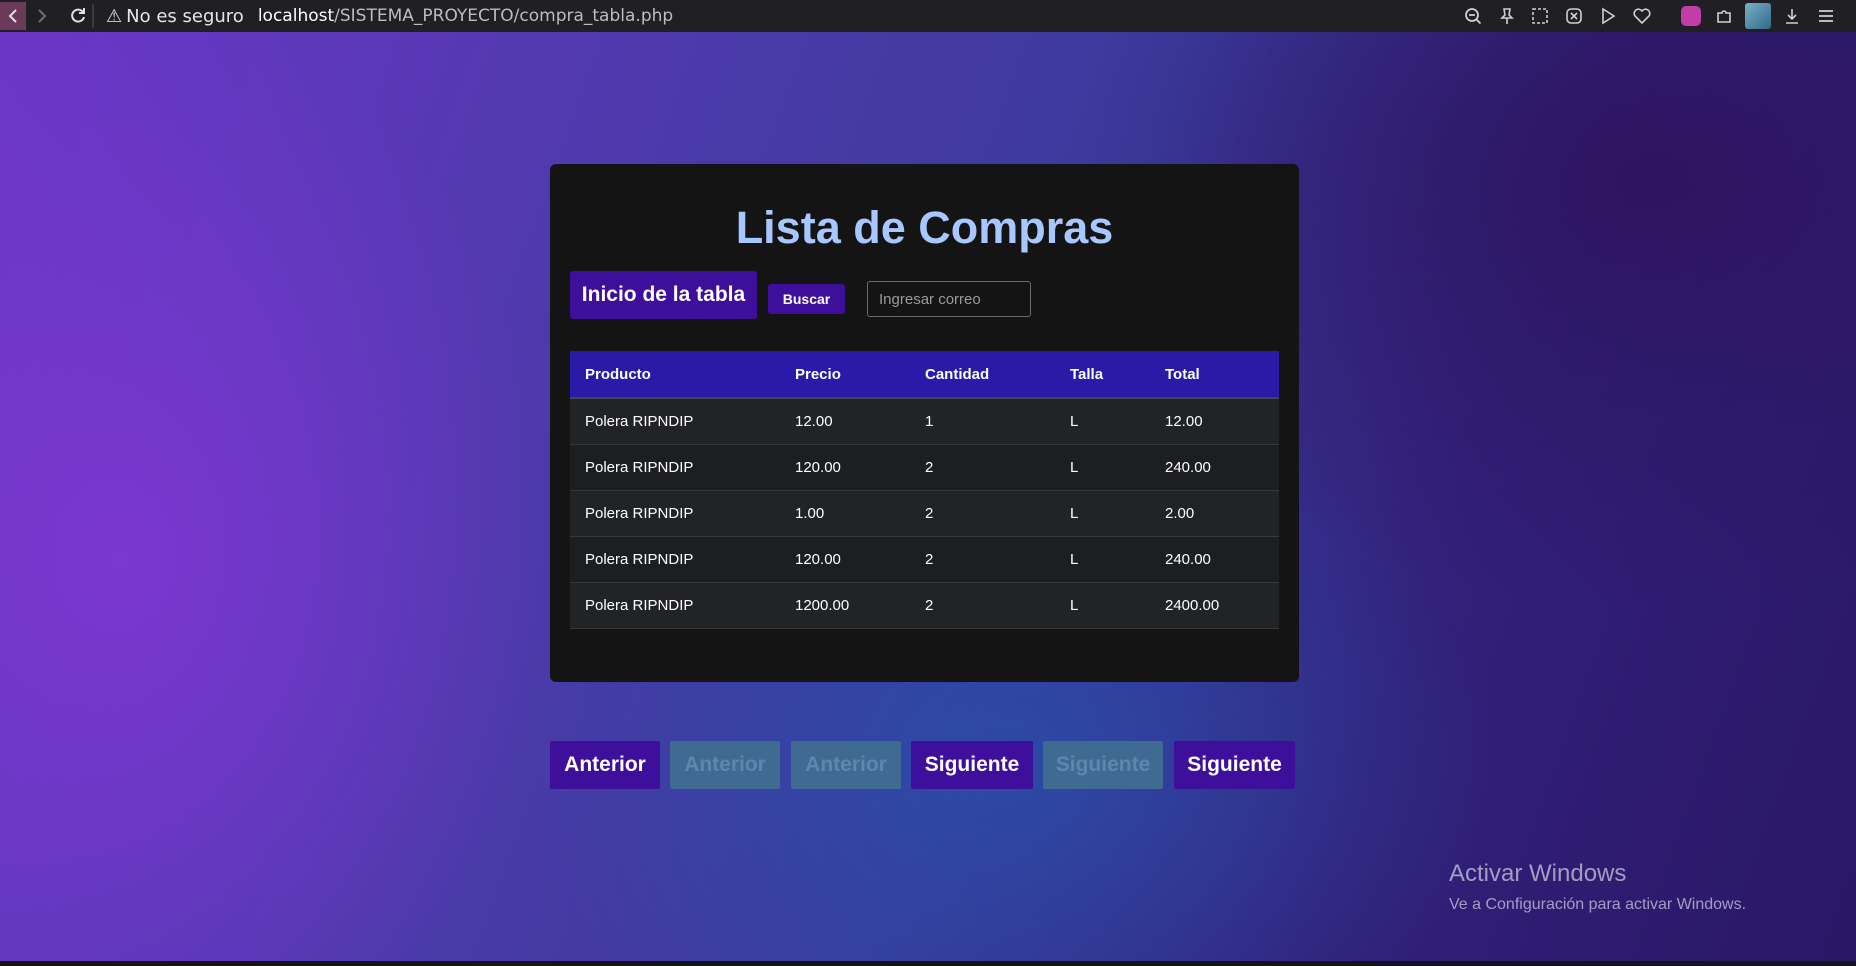 The image size is (1856, 966). What do you see at coordinates (1826, 16) in the screenshot?
I see `menu-icon` at bounding box center [1826, 16].